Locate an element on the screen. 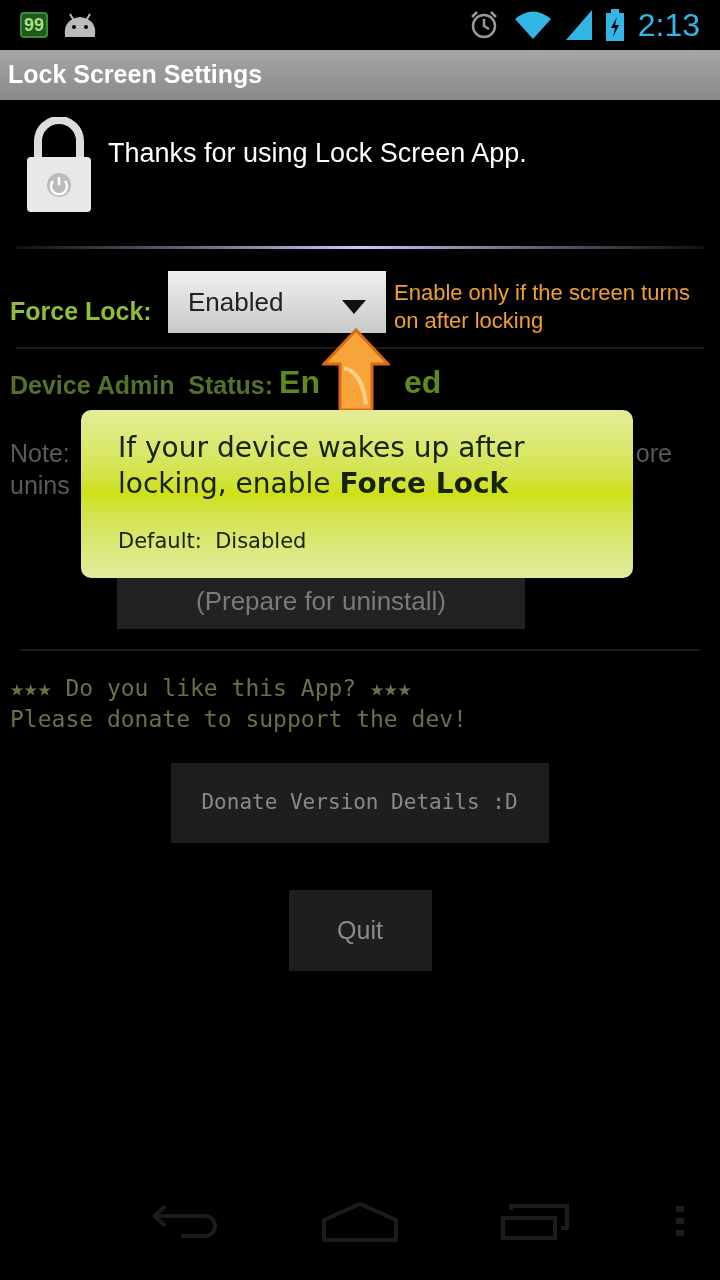 The height and width of the screenshot is (1280, 720). force-lock-label: Force Lock: is located at coordinates (81, 311).